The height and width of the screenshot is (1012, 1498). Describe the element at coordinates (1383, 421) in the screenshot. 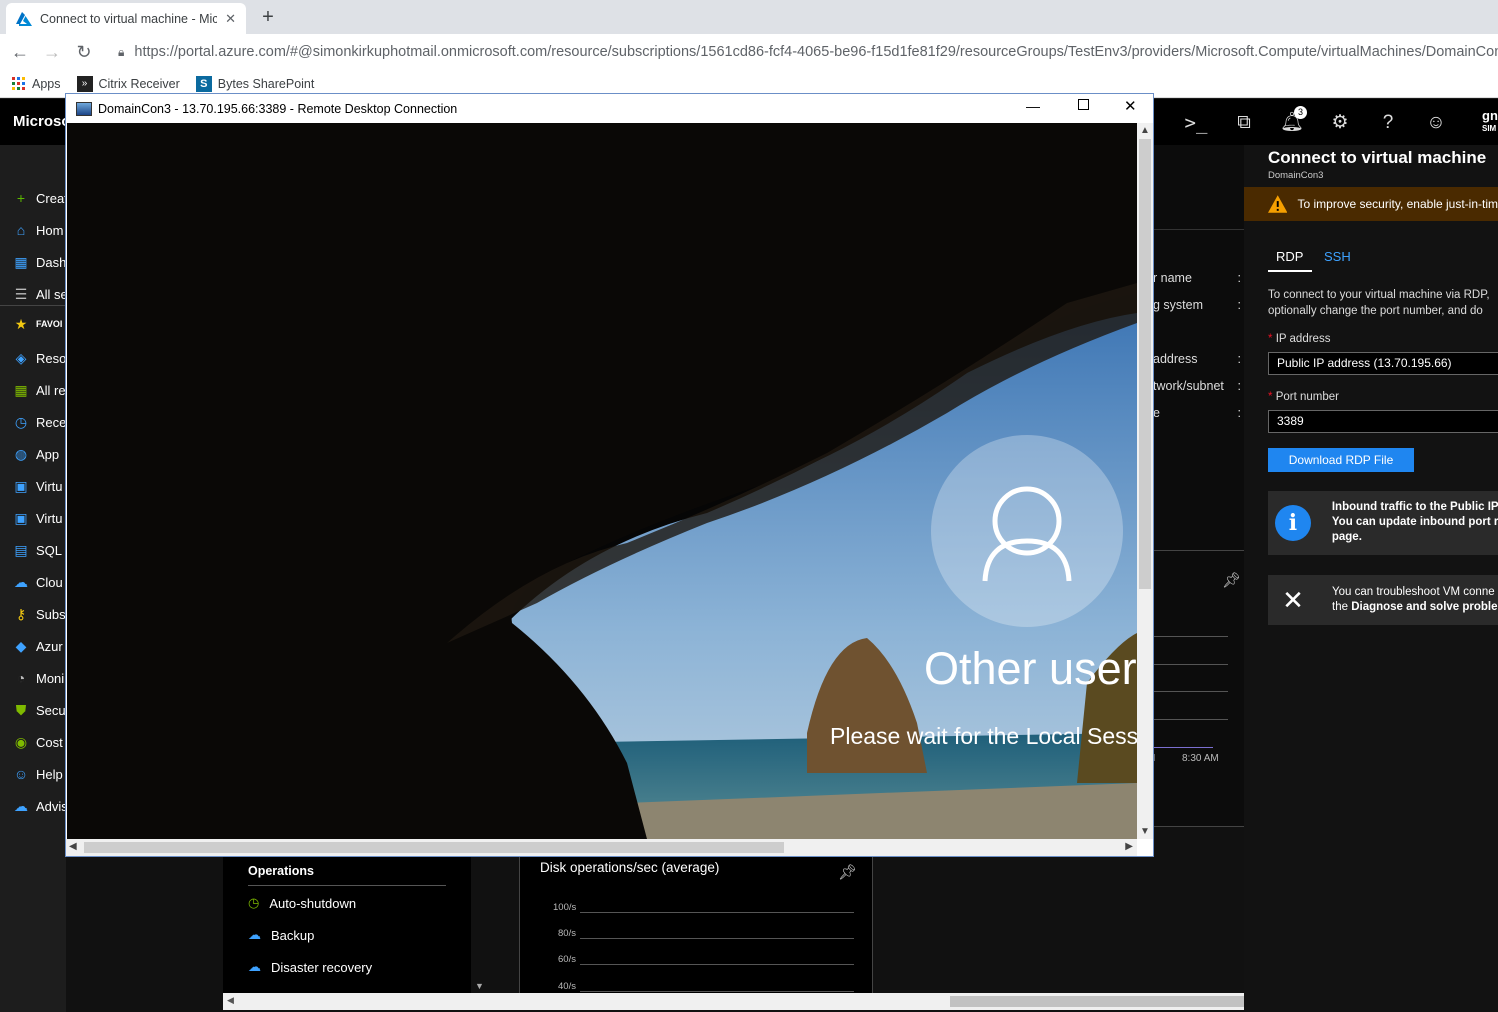

I see `port-number-input: 3389` at that location.